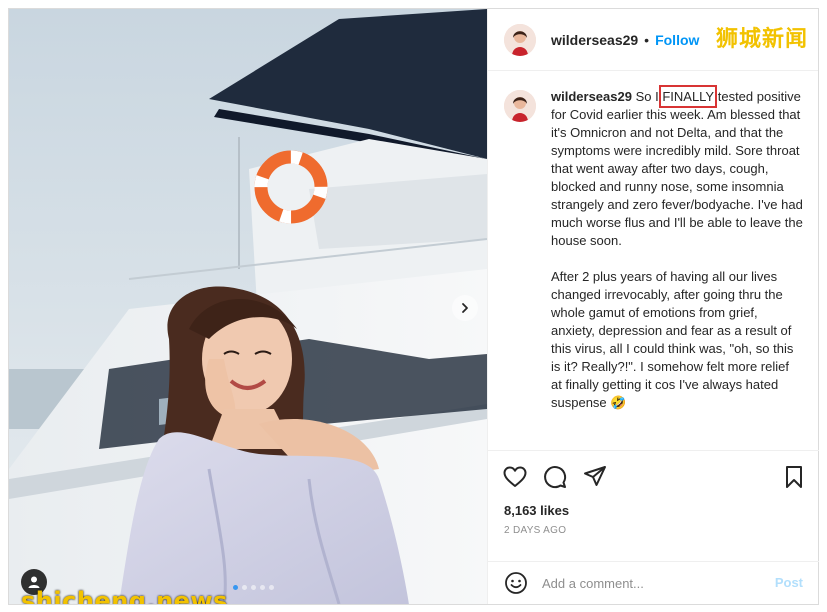 Image resolution: width=827 pixels, height=612 pixels. I want to click on paper-plane-icon, so click(595, 476).